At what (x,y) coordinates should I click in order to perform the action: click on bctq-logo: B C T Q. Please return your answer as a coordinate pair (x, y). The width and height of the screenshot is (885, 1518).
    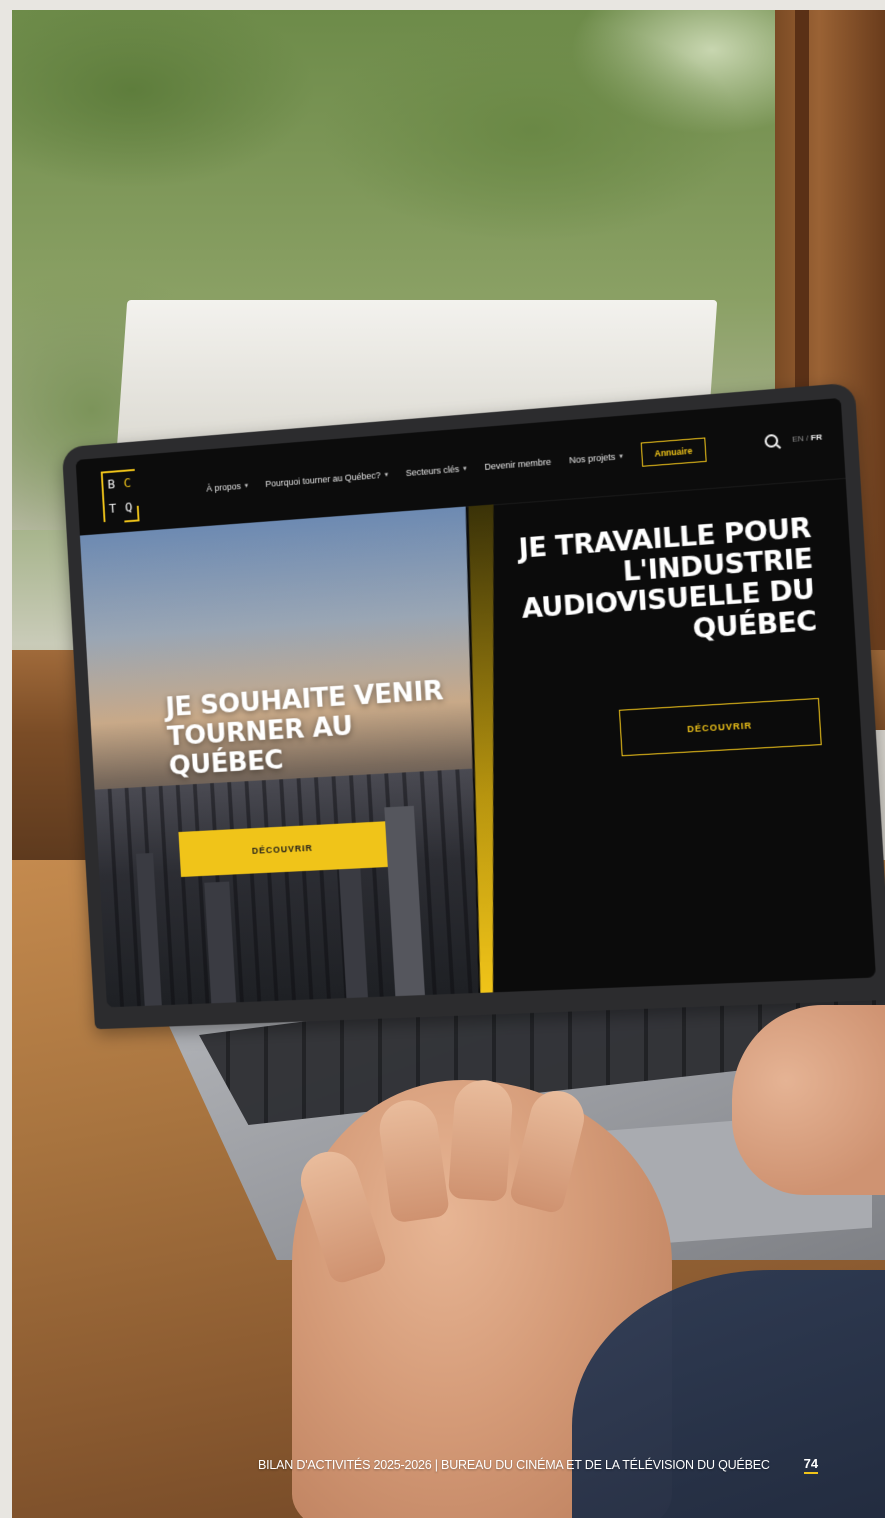
    Looking at the image, I should click on (119, 495).